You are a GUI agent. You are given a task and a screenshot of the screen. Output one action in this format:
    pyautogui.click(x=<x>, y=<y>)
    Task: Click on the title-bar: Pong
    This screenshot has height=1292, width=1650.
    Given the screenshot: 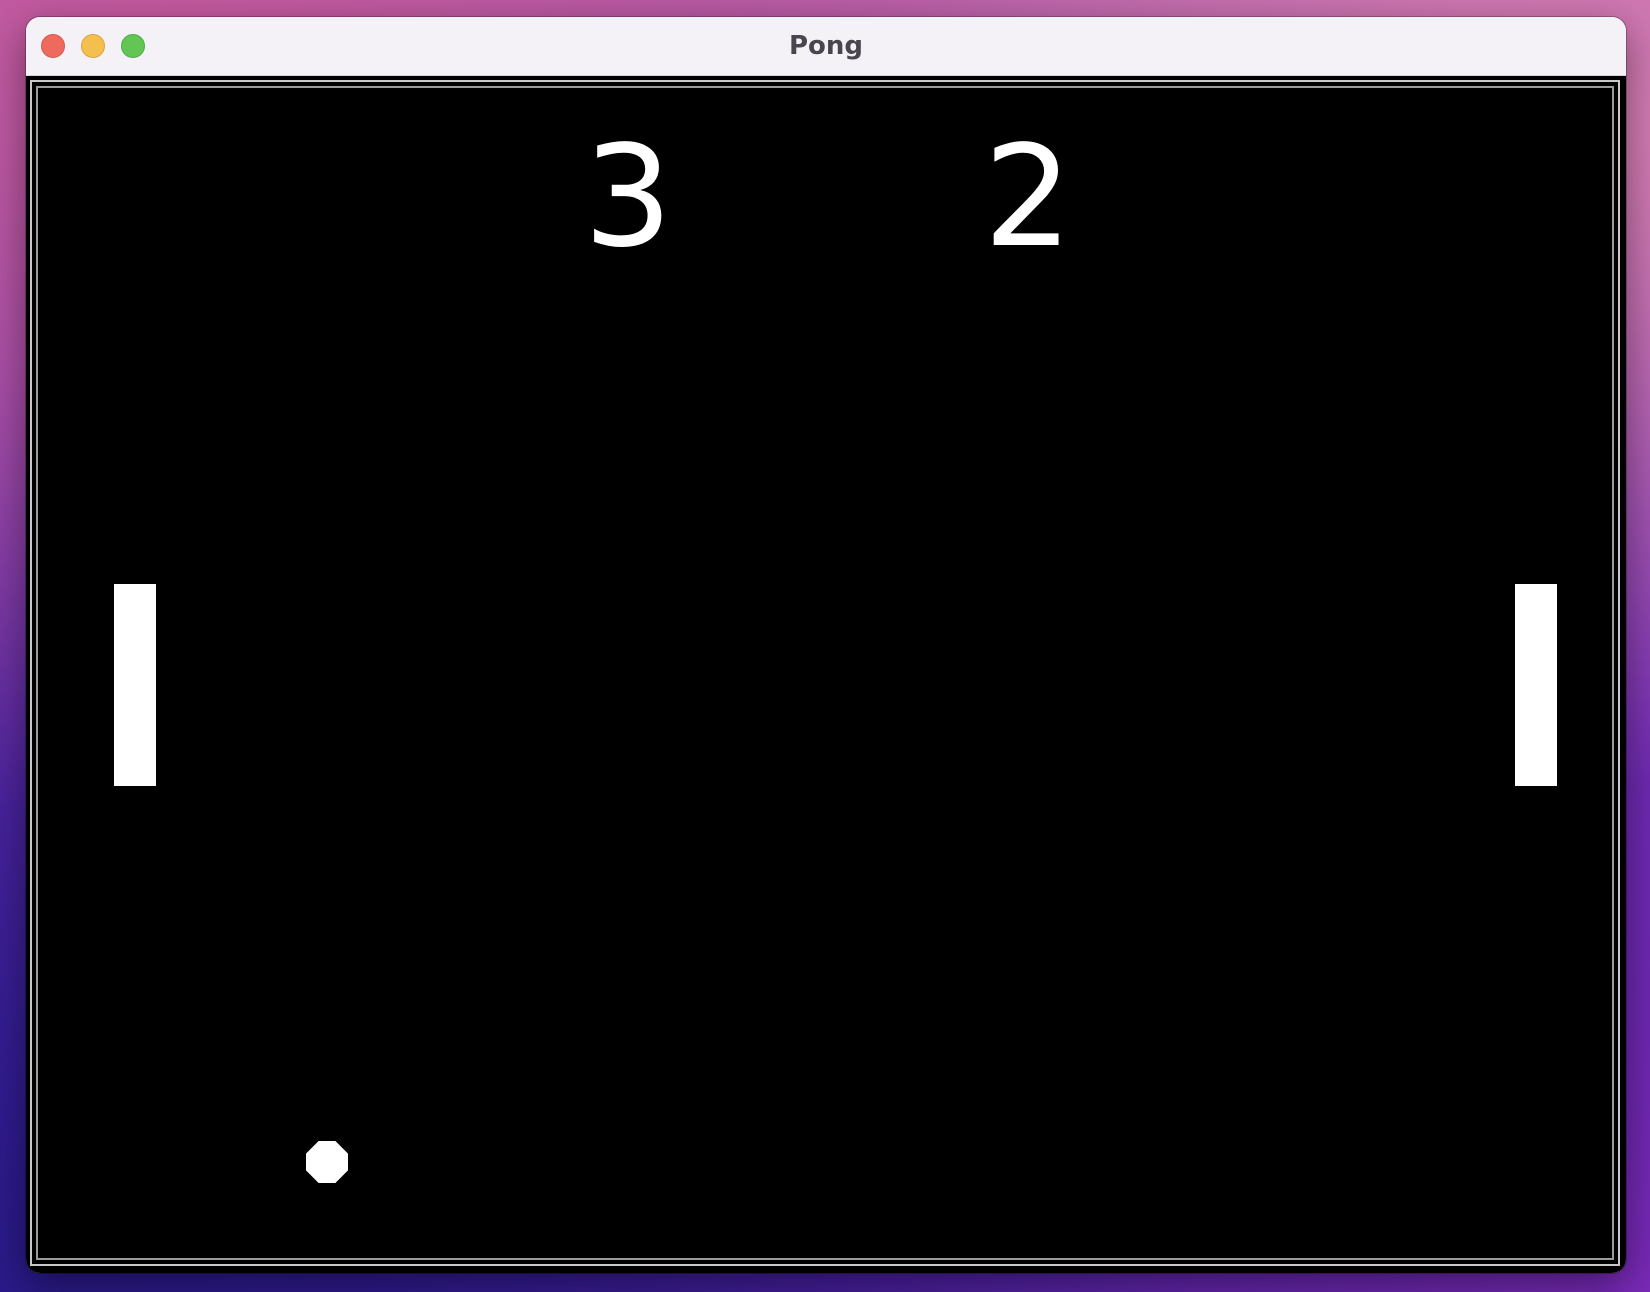 What is the action you would take?
    pyautogui.click(x=826, y=46)
    